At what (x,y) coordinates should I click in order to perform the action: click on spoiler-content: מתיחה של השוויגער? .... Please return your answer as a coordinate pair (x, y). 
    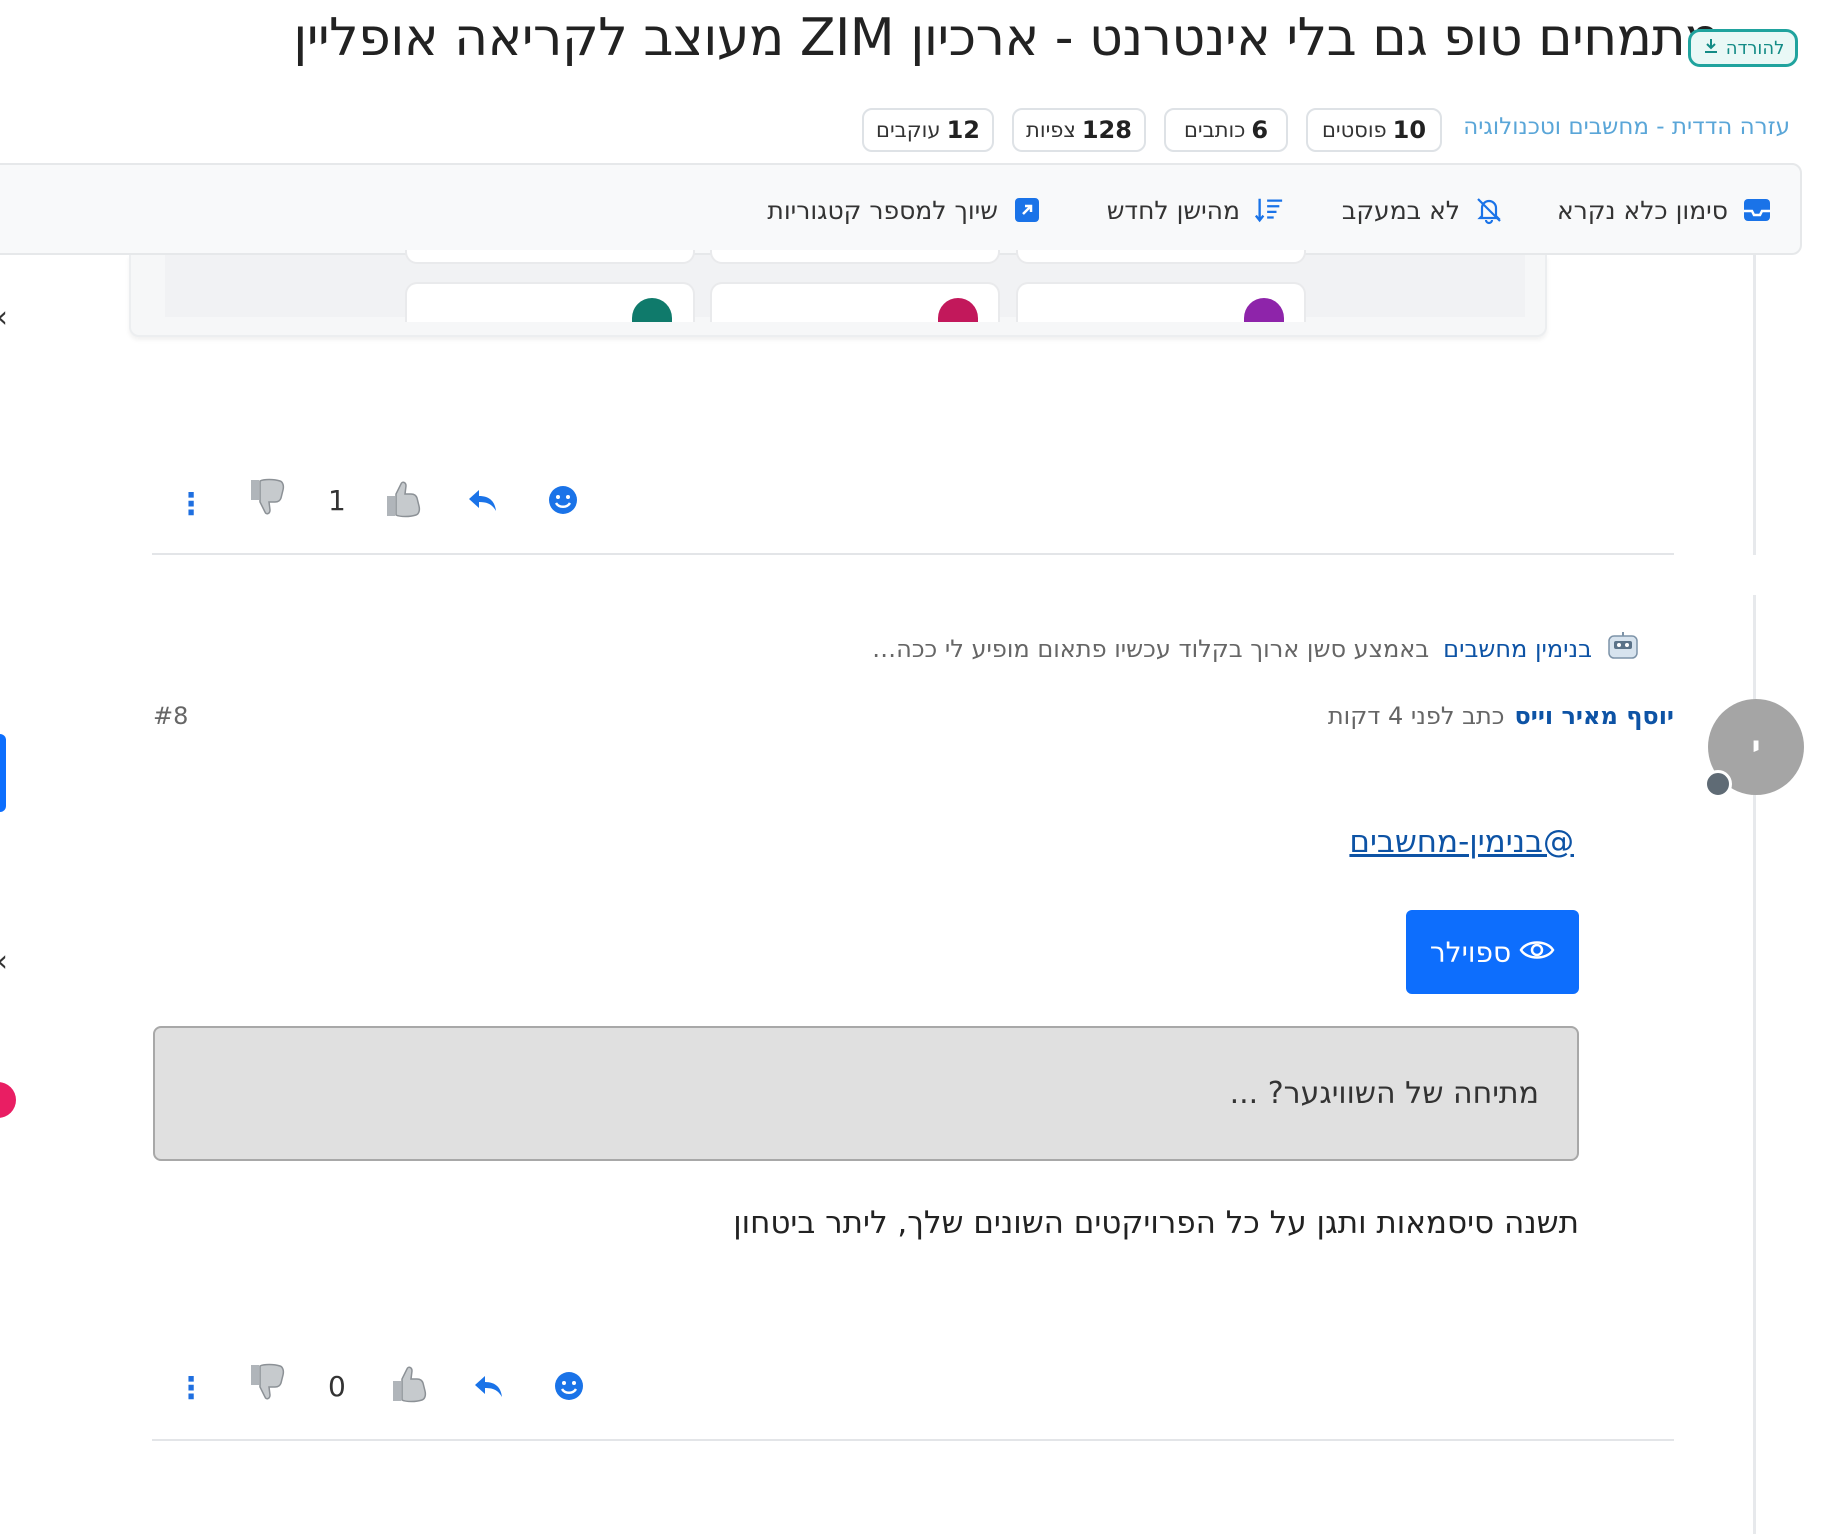
    Looking at the image, I should click on (866, 1093).